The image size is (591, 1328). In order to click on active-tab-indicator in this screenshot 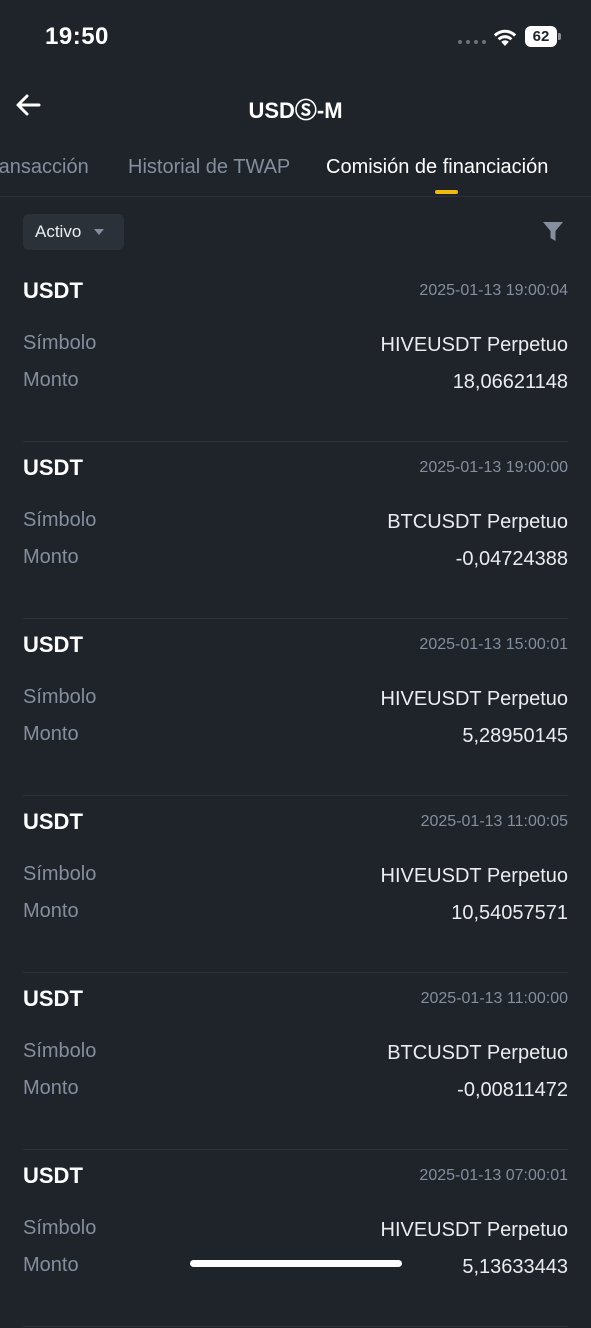, I will do `click(446, 192)`.